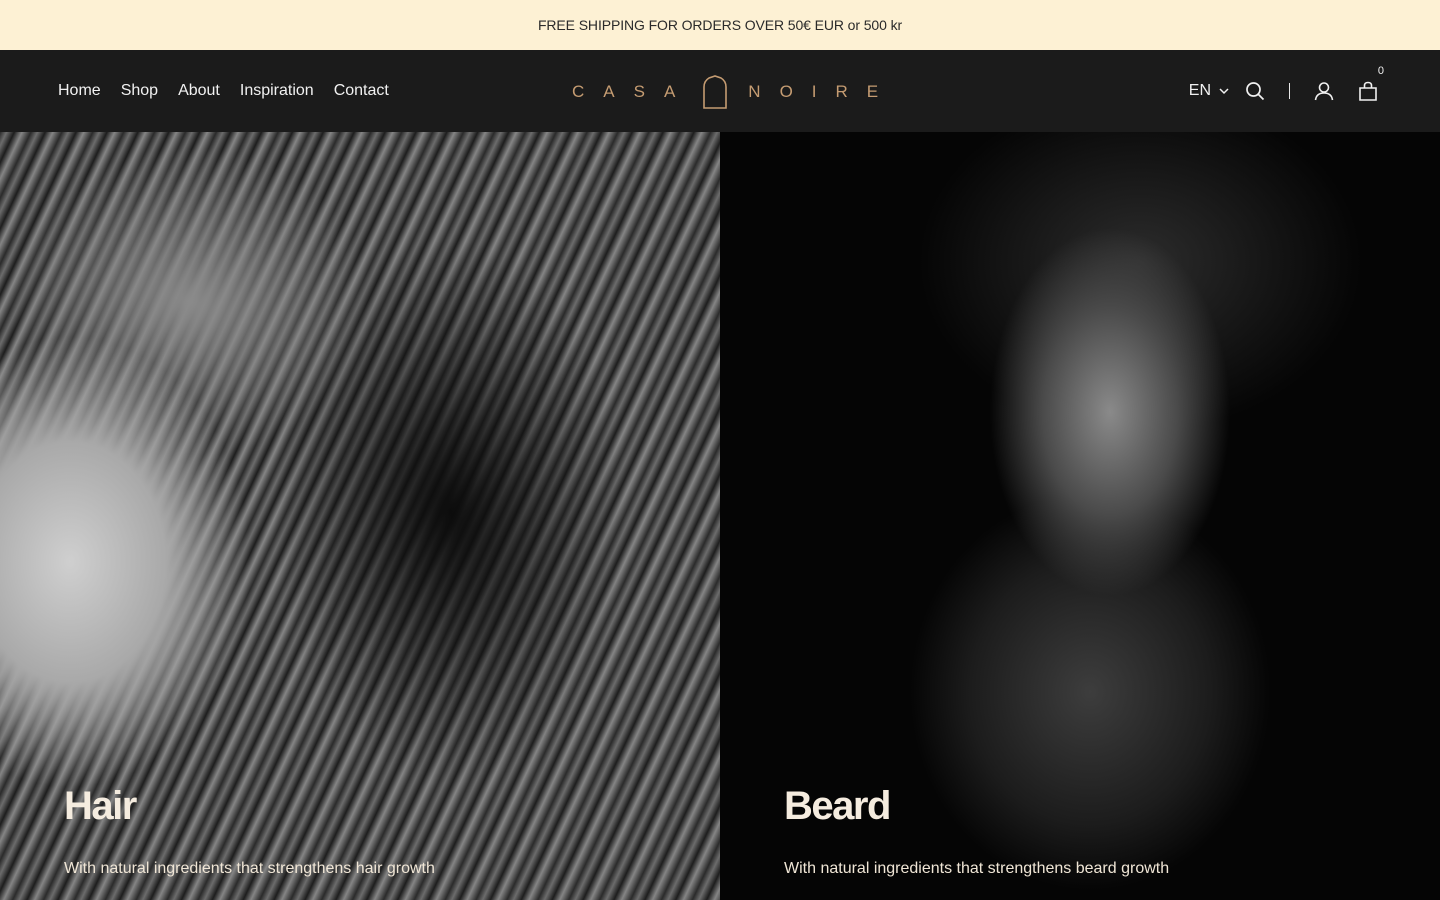 The image size is (1440, 900). Describe the element at coordinates (633, 91) in the screenshot. I see `logo-word-left: CASA` at that location.